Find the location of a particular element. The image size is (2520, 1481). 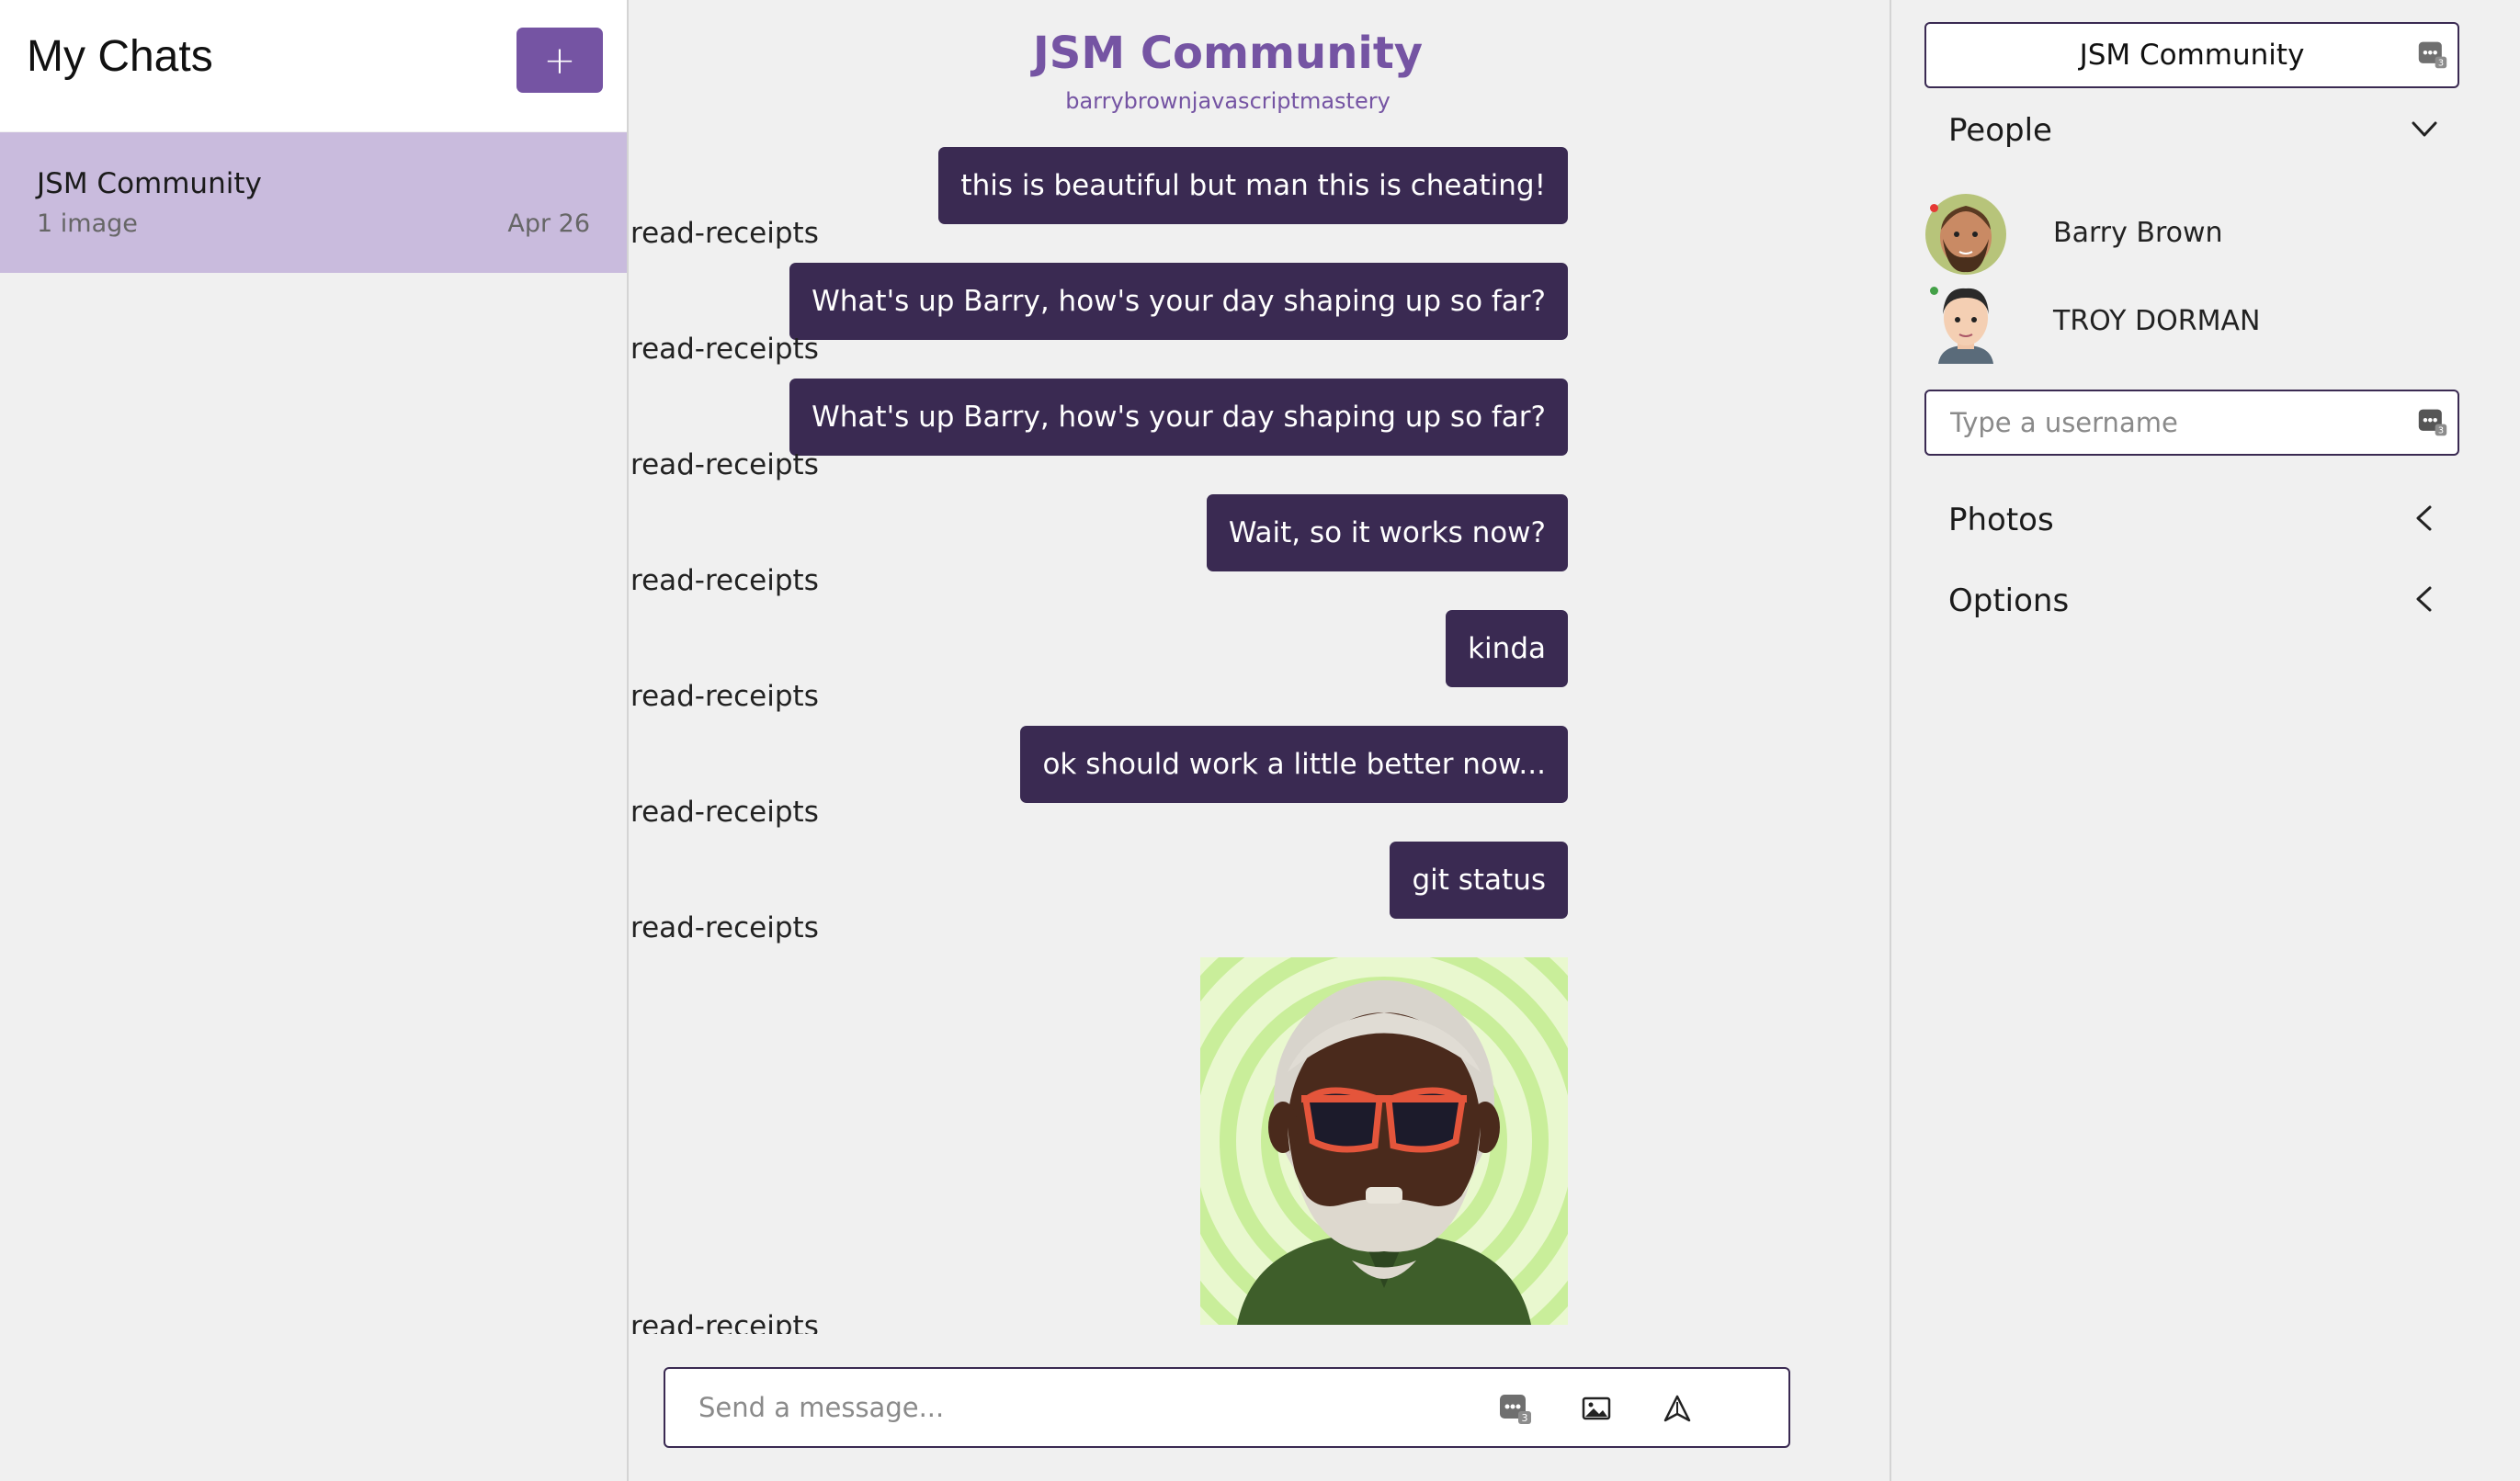

new-chat-button: + is located at coordinates (559, 60).